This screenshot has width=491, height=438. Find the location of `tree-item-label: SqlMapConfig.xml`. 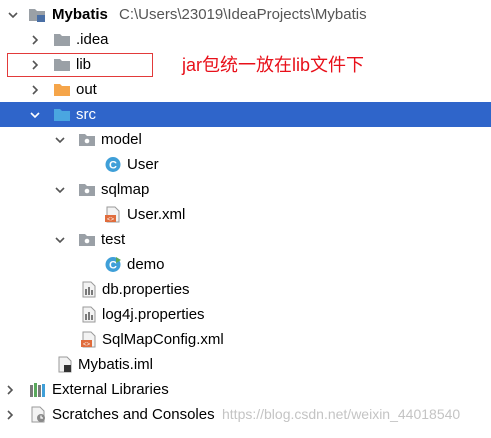

tree-item-label: SqlMapConfig.xml is located at coordinates (163, 339).